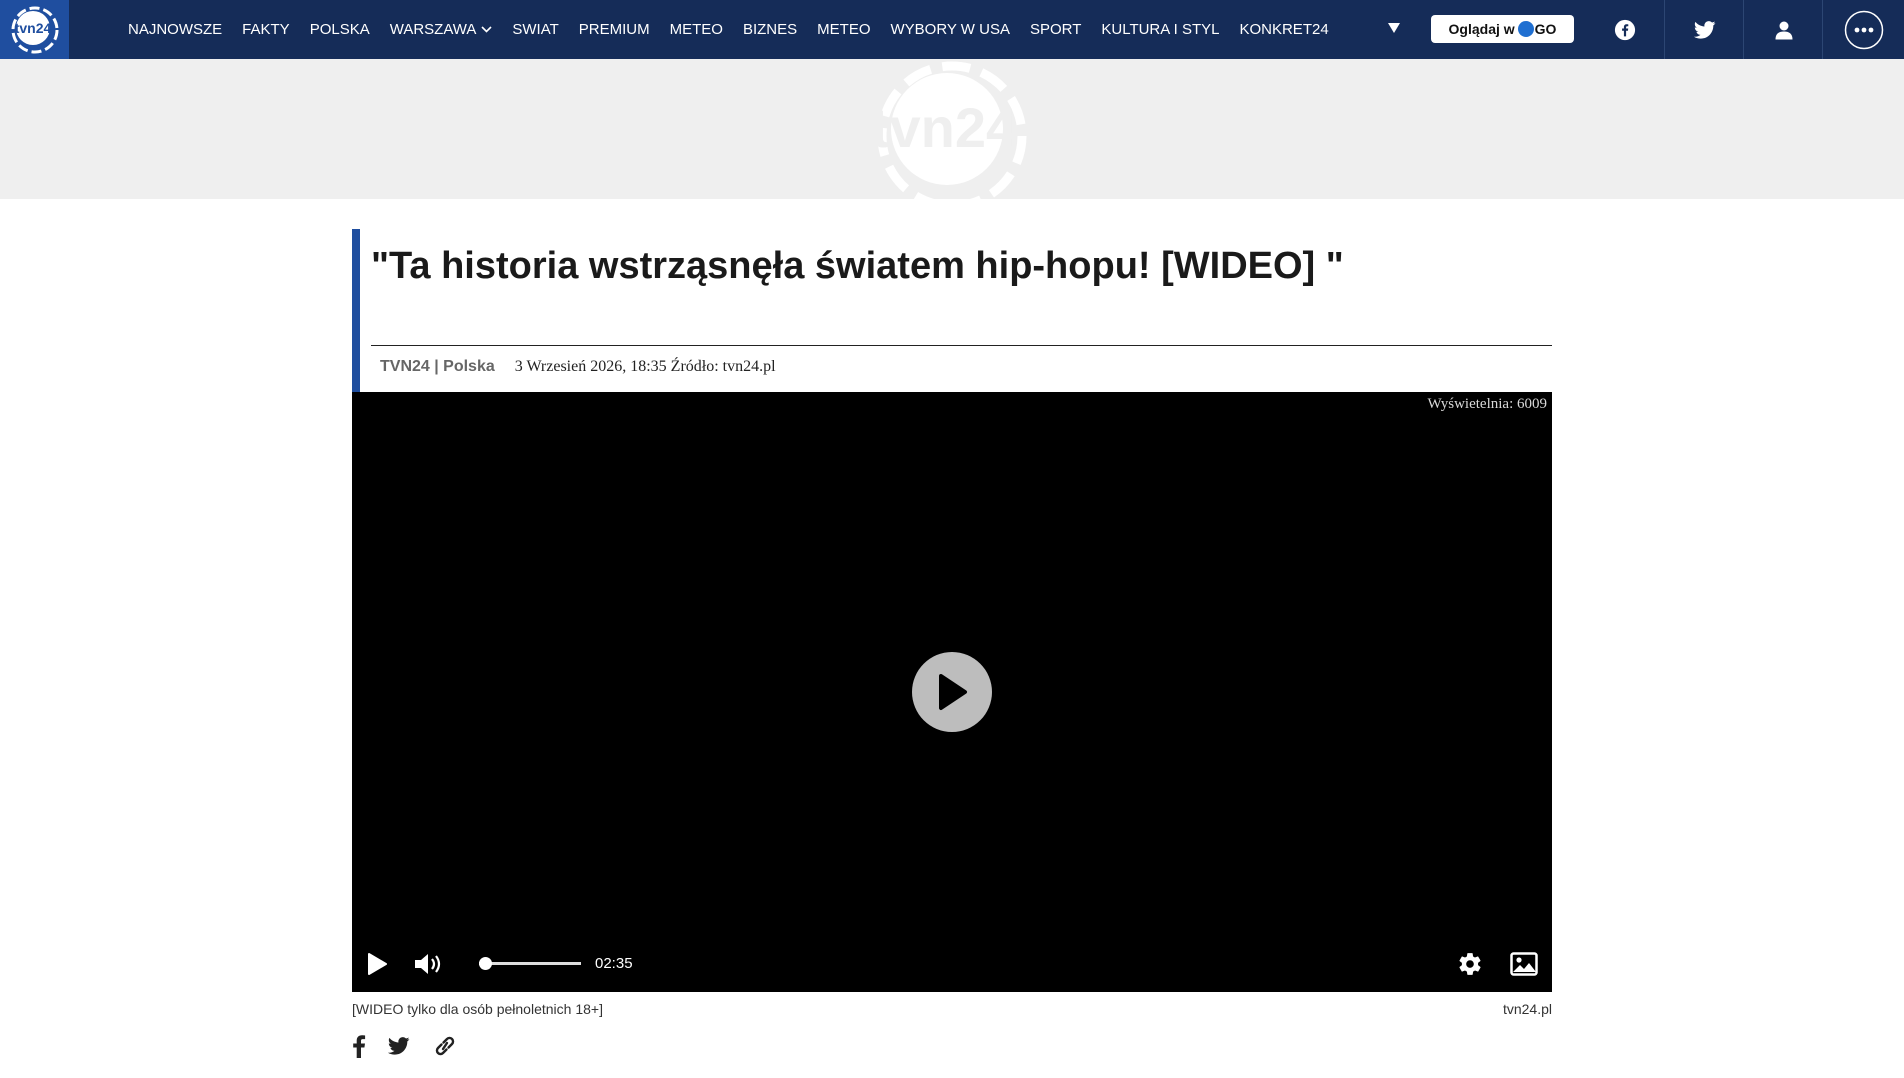  What do you see at coordinates (266, 29) in the screenshot?
I see `nav-item-fakty: FAKTY` at bounding box center [266, 29].